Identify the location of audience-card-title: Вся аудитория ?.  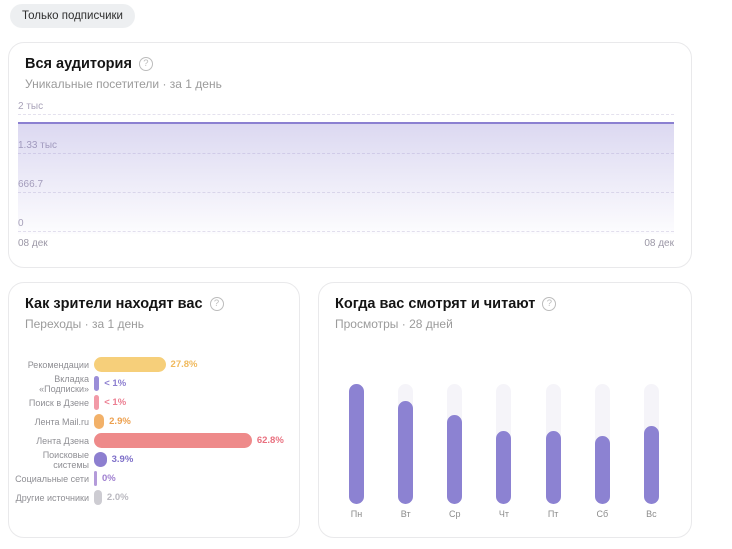
(350, 64).